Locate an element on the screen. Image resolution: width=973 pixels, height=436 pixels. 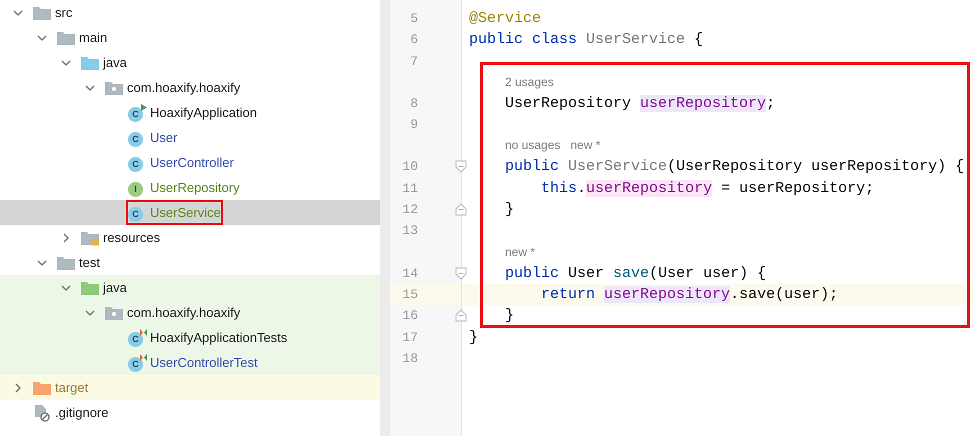
tree-item-label: main is located at coordinates (93, 37).